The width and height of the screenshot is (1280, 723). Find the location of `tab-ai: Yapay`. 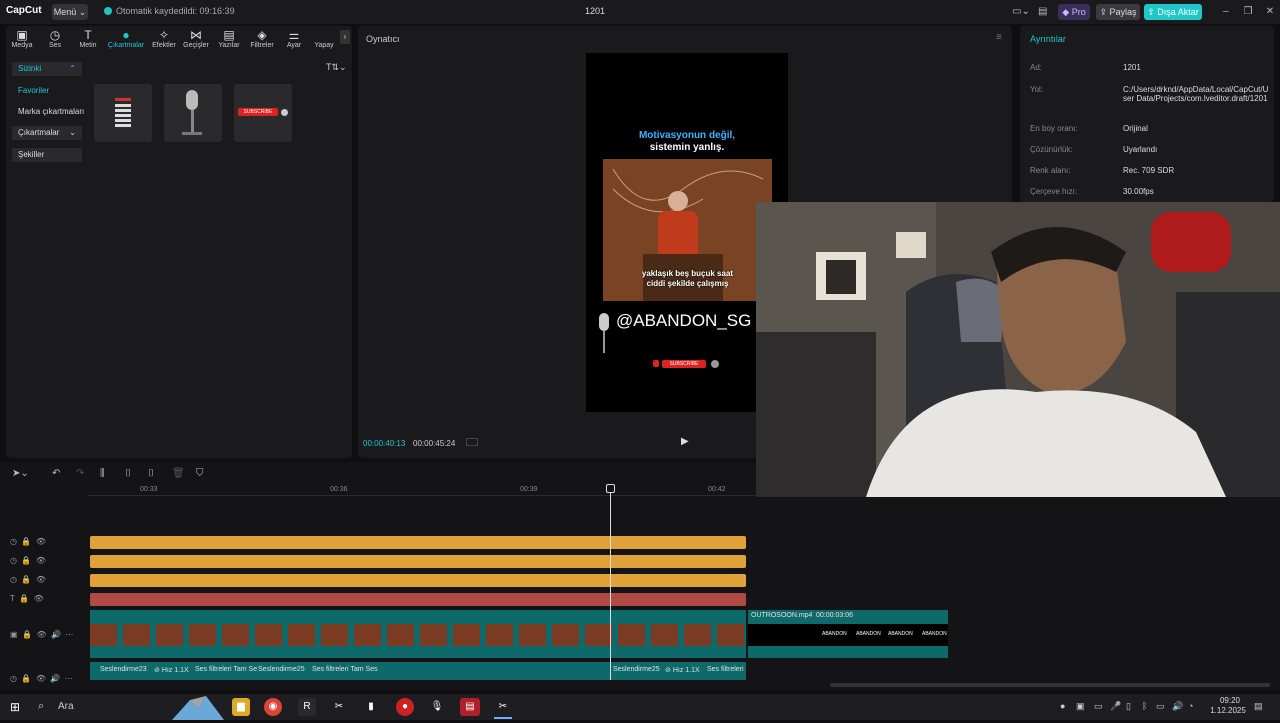

tab-ai: Yapay is located at coordinates (324, 38).